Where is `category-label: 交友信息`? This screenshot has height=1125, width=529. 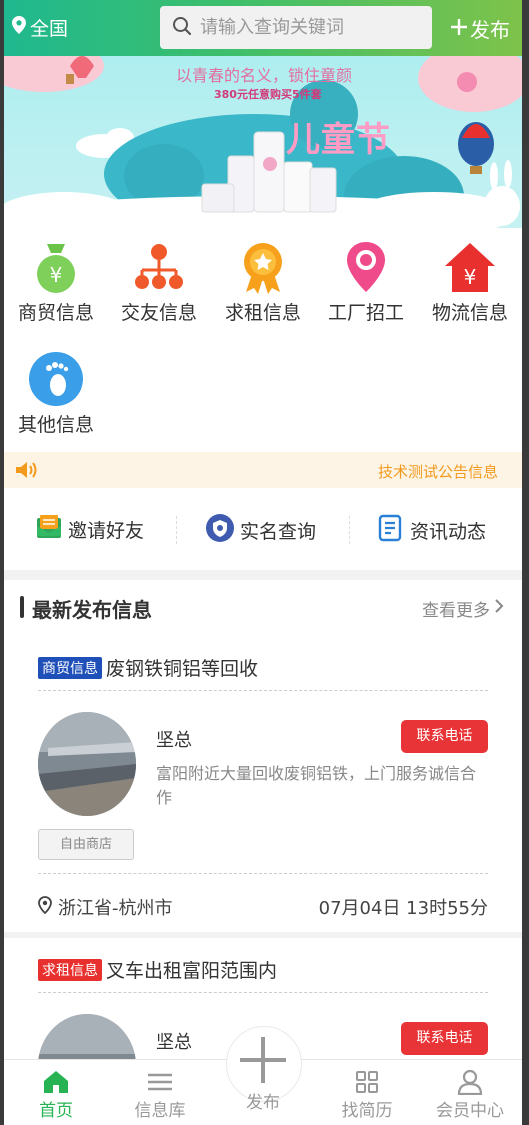 category-label: 交友信息 is located at coordinates (158, 313).